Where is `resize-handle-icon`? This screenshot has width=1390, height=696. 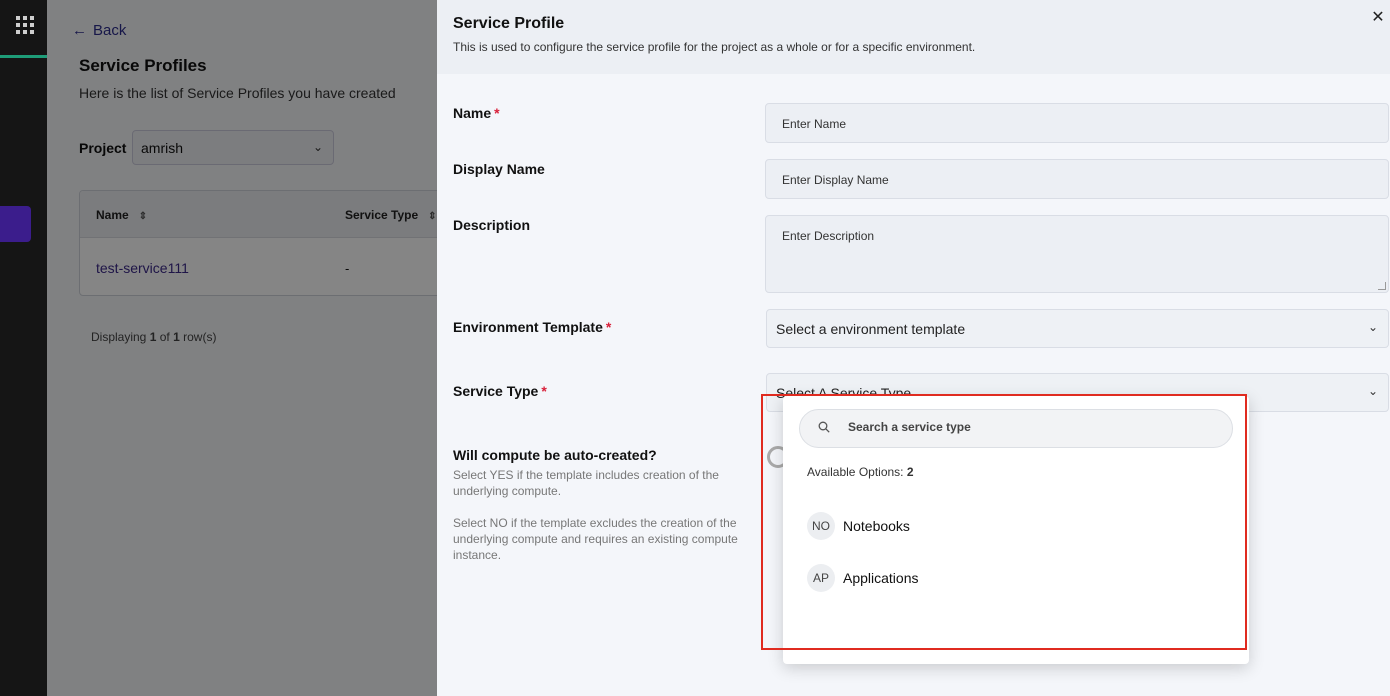
resize-handle-icon is located at coordinates (1382, 286).